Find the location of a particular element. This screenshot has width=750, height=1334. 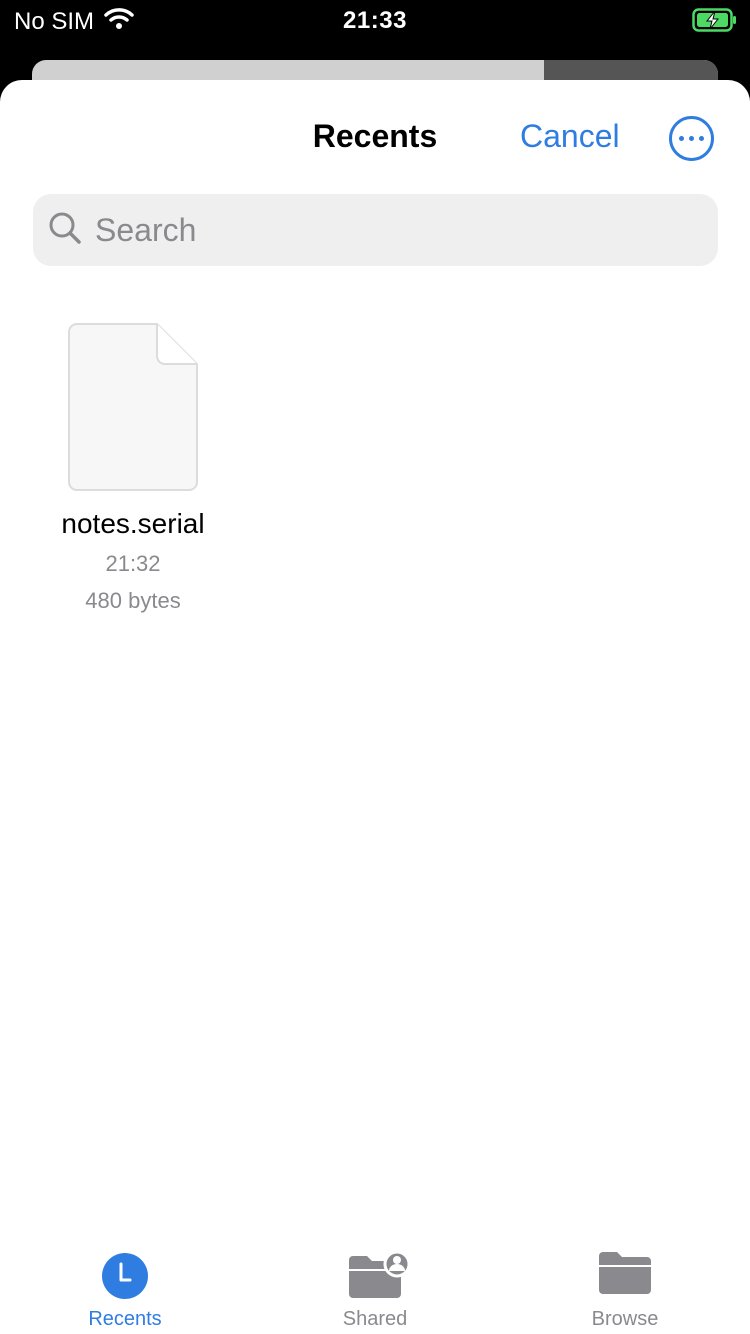

tab-bar: Recents Shared Browse is located at coordinates (375, 1274).